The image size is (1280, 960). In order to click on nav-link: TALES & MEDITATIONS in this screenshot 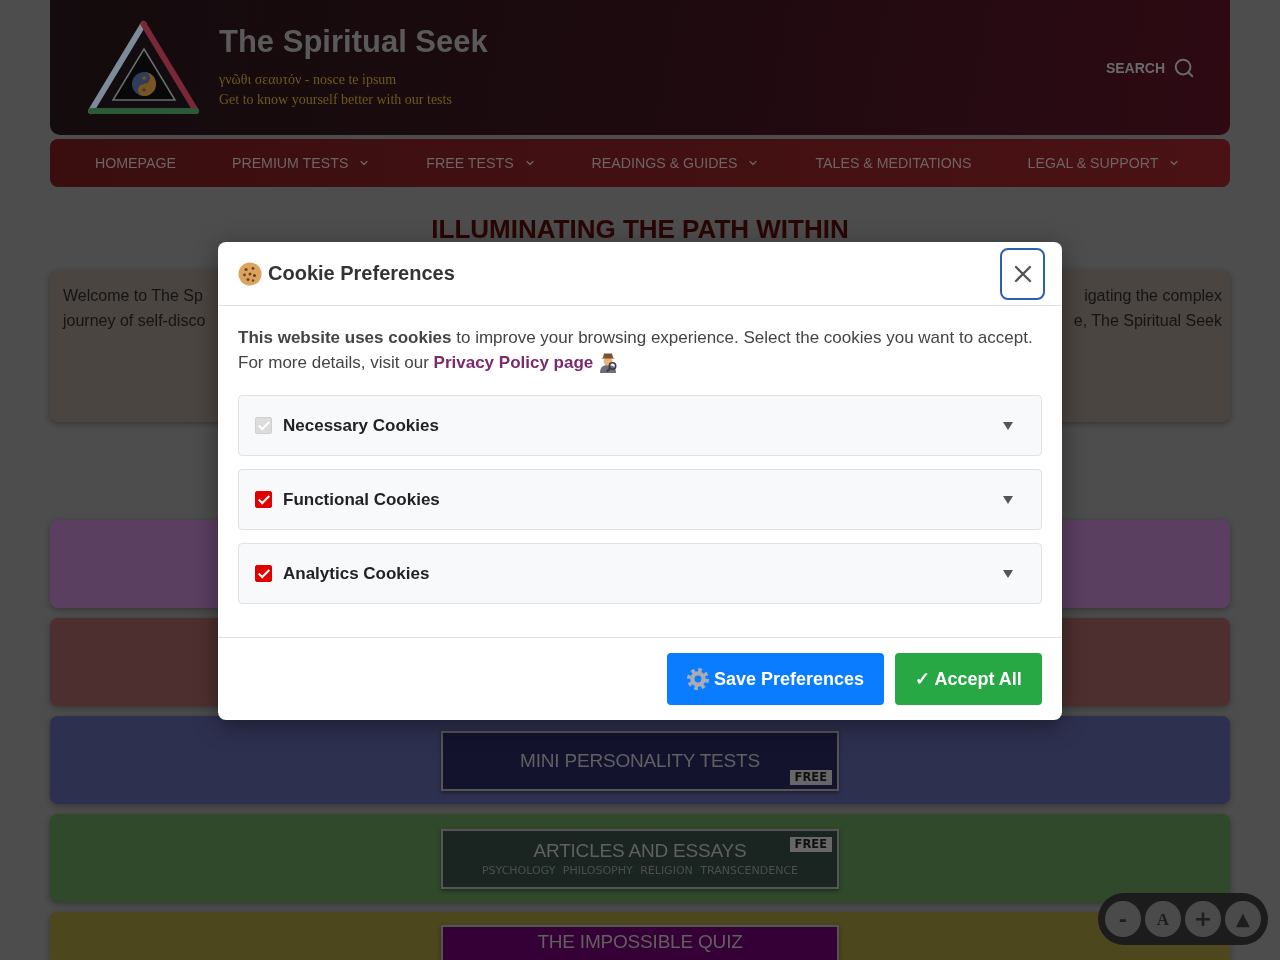, I will do `click(893, 163)`.